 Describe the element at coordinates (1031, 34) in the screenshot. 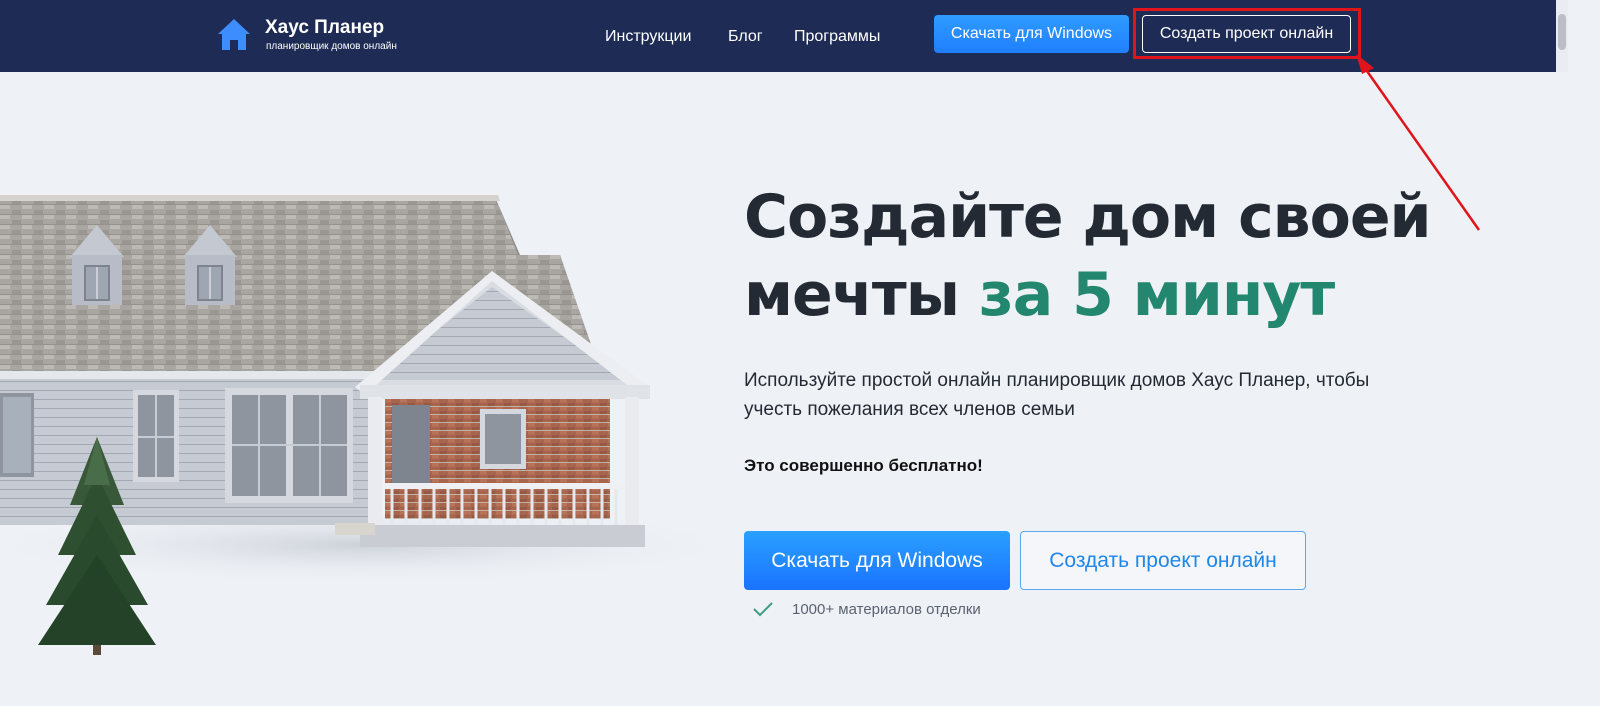

I see `header-download-windows-button: Скачать для Windows` at that location.